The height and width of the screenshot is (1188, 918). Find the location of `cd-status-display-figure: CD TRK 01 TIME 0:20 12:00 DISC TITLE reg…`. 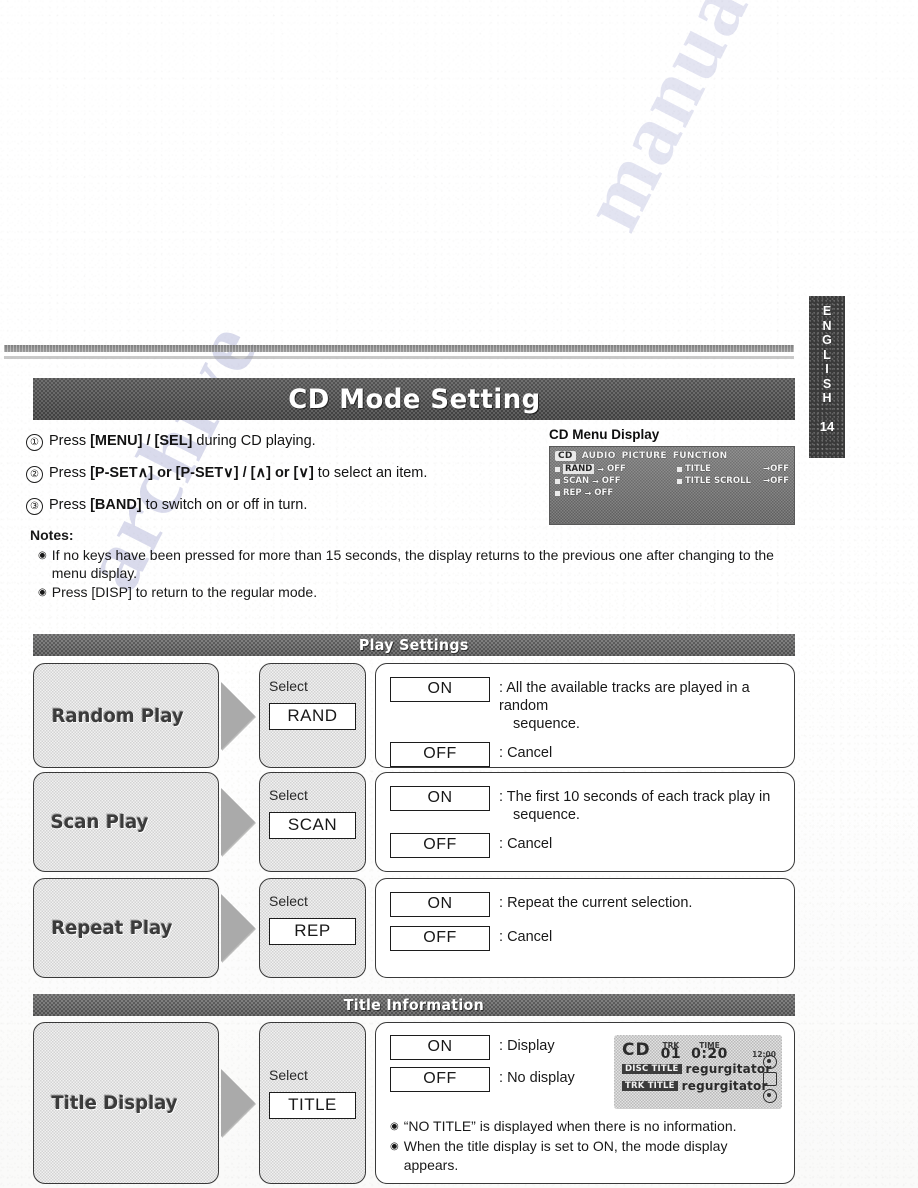

cd-status-display-figure: CD TRK 01 TIME 0:20 12:00 DISC TITLE reg… is located at coordinates (698, 1072).